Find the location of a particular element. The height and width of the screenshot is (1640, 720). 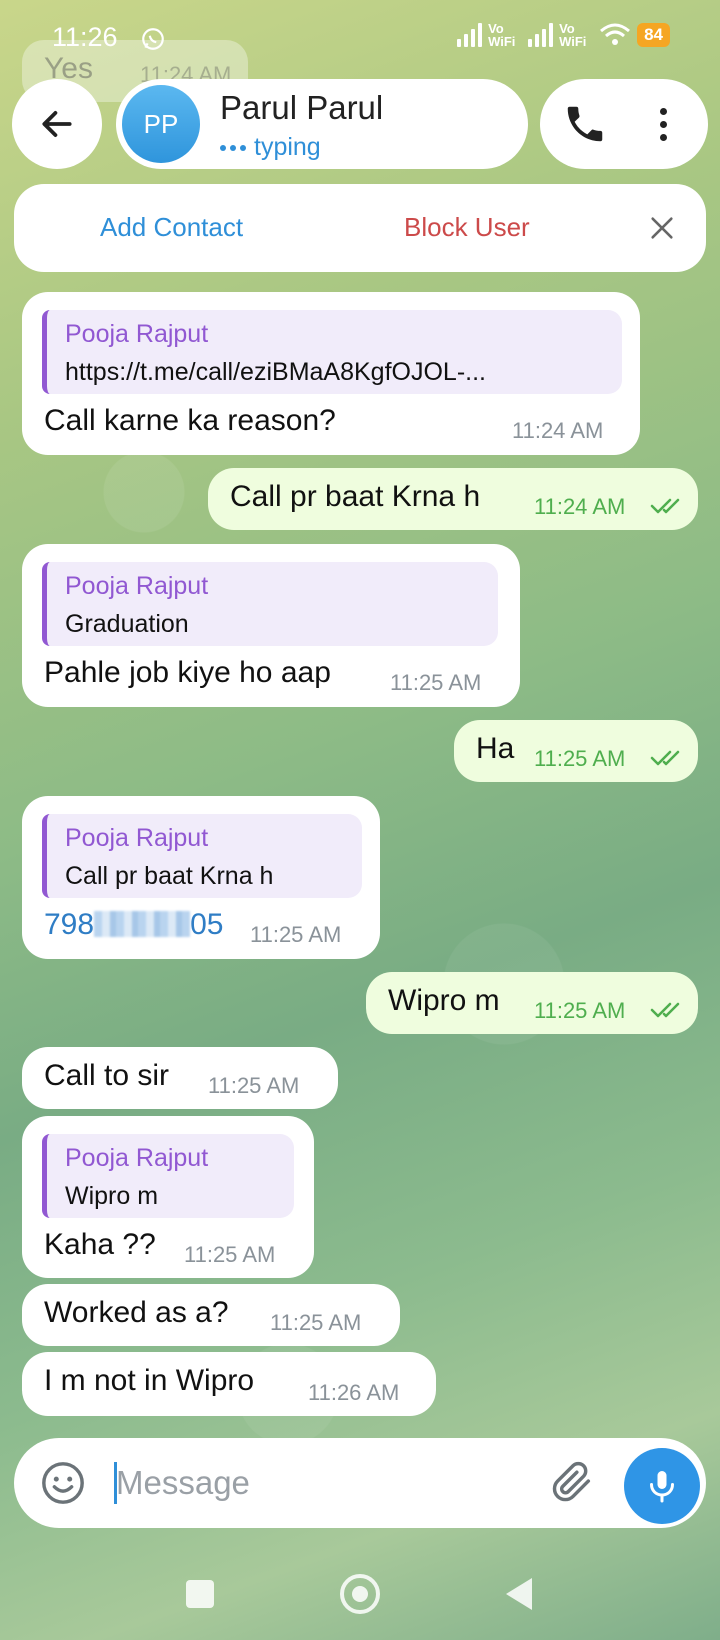

message-input is located at coordinates (316, 1483).